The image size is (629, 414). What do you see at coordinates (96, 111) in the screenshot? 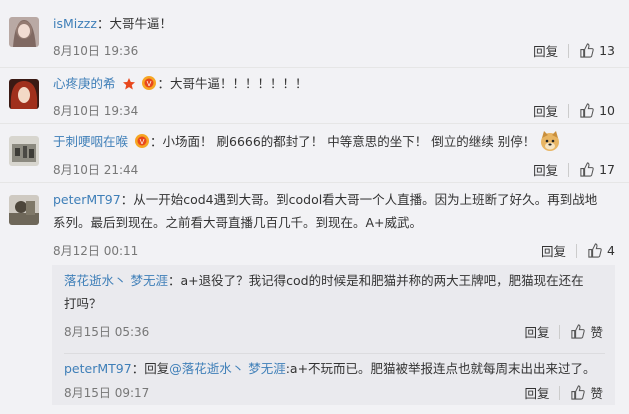
I see `comment-time: 8月10日 19:34` at bounding box center [96, 111].